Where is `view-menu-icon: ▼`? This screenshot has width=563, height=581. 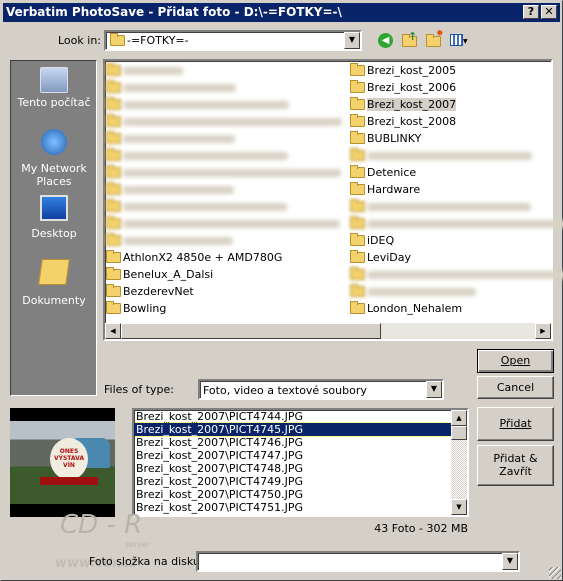
view-menu-icon: ▼ is located at coordinates (461, 40).